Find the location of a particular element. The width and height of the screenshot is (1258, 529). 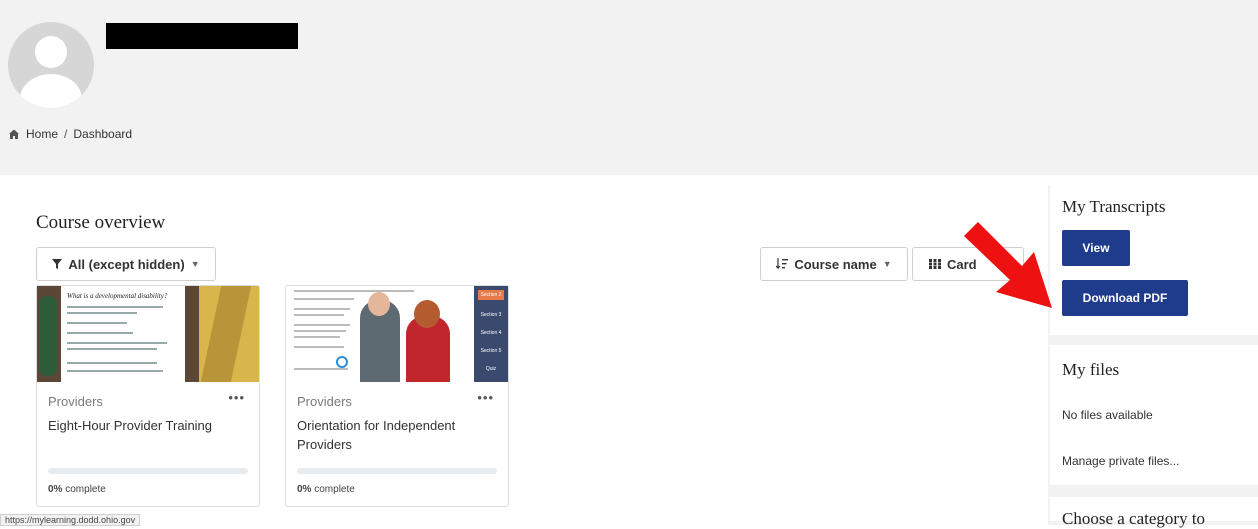

slide-tag: Section 4 is located at coordinates (491, 333).